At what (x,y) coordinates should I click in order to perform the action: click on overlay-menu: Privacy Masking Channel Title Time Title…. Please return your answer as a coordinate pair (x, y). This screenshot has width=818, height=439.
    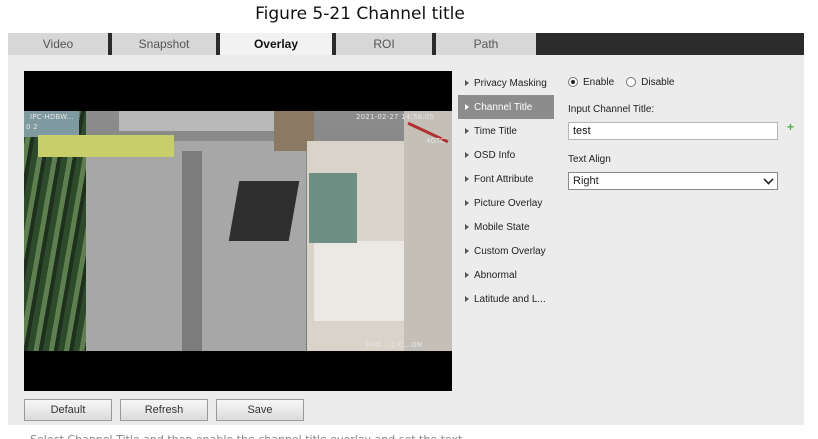
    Looking at the image, I should click on (506, 191).